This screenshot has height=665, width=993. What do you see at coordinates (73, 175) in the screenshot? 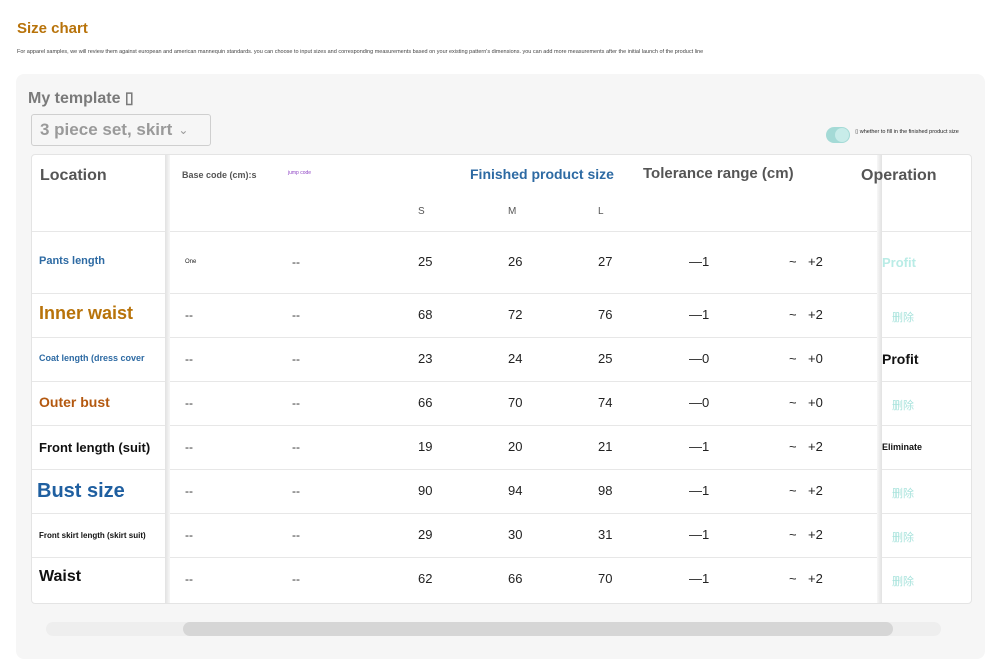
I see `header-location: Location` at bounding box center [73, 175].